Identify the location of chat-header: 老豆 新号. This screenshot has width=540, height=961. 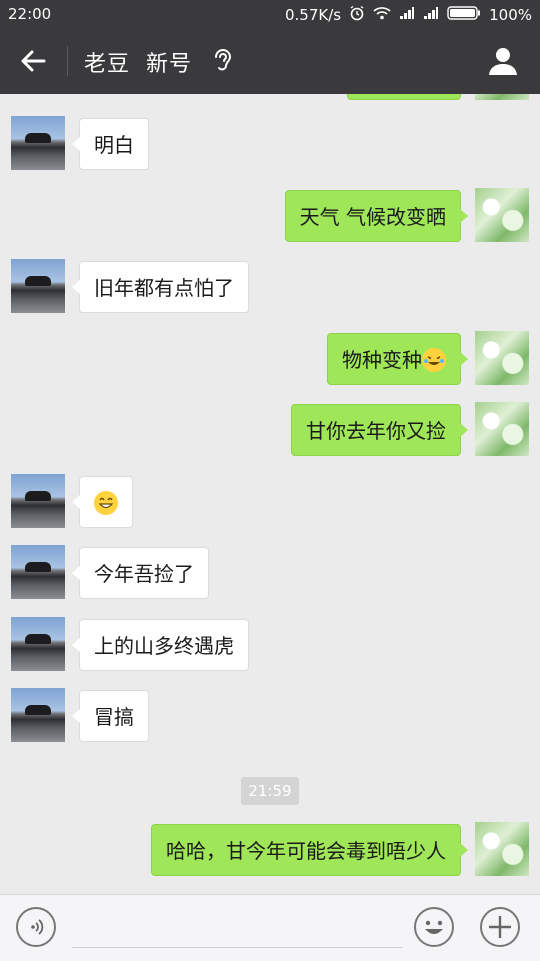
(270, 61).